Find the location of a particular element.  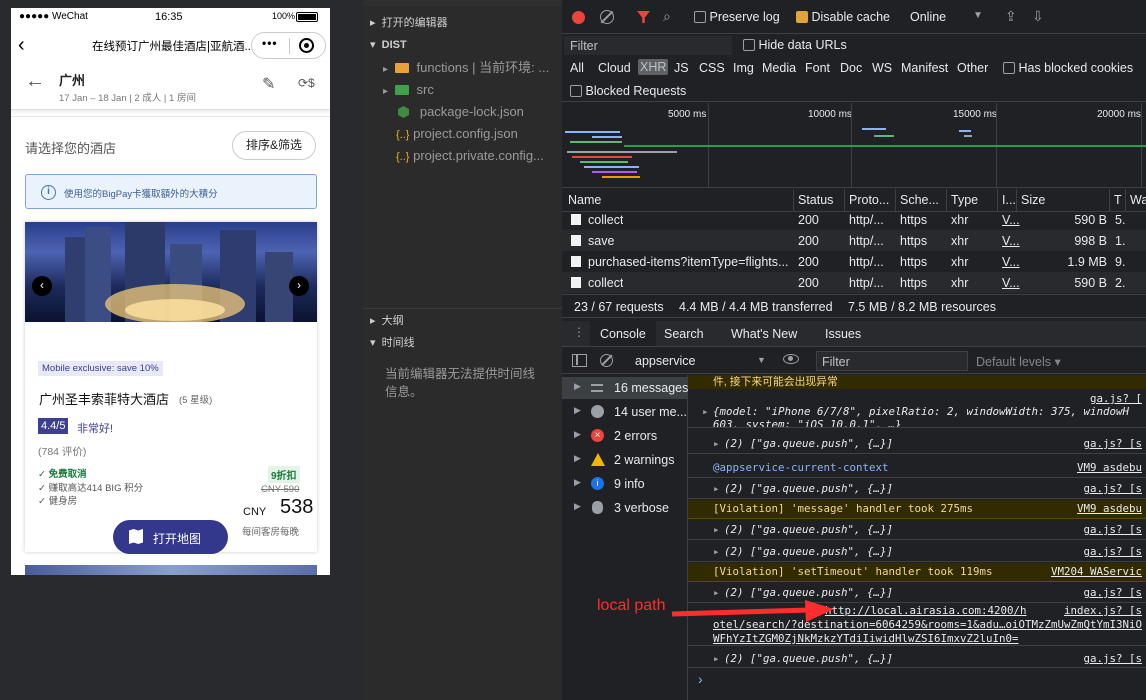

next-photo-button: › is located at coordinates (299, 286).